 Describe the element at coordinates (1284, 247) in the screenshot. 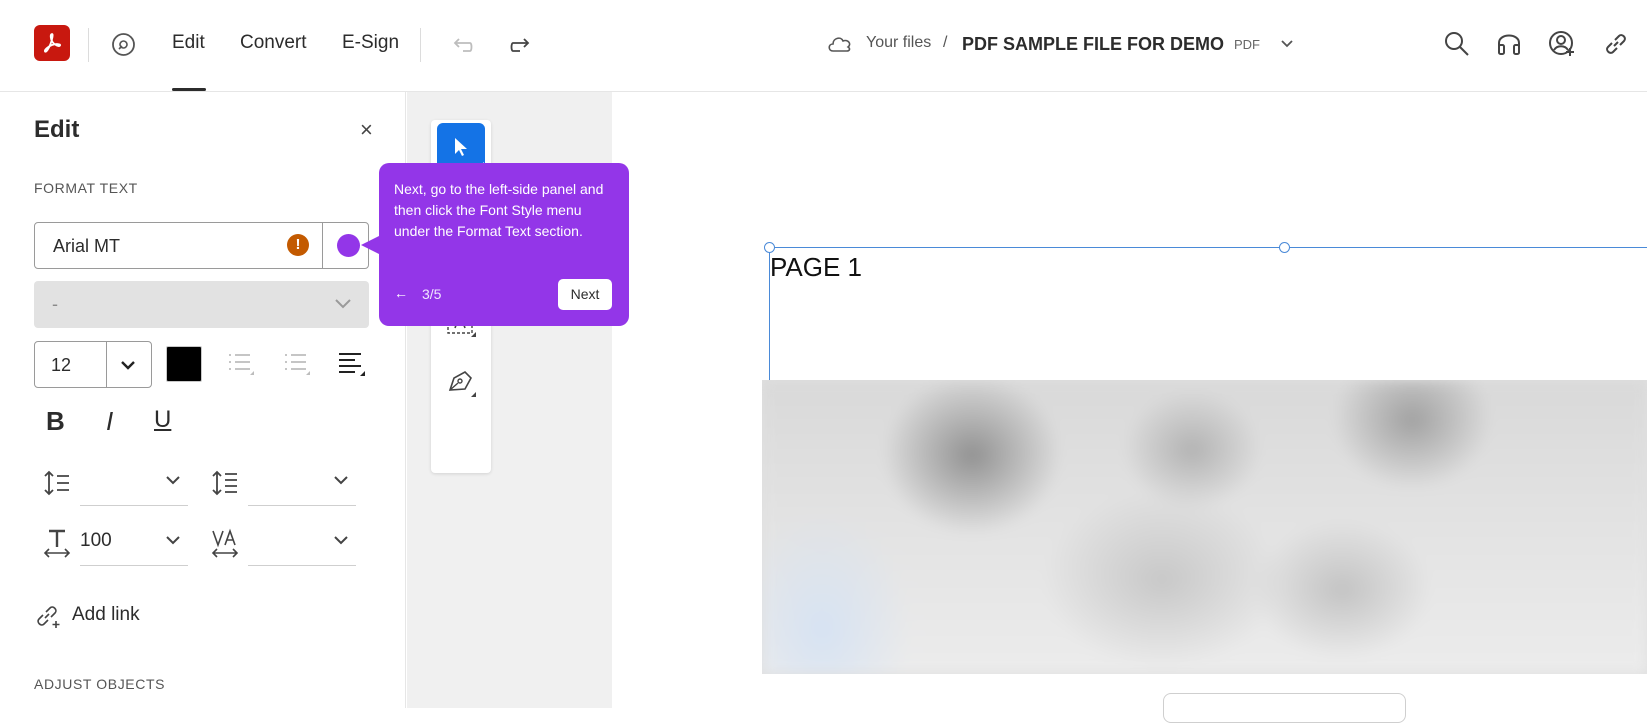

I see `resize-handle` at that location.